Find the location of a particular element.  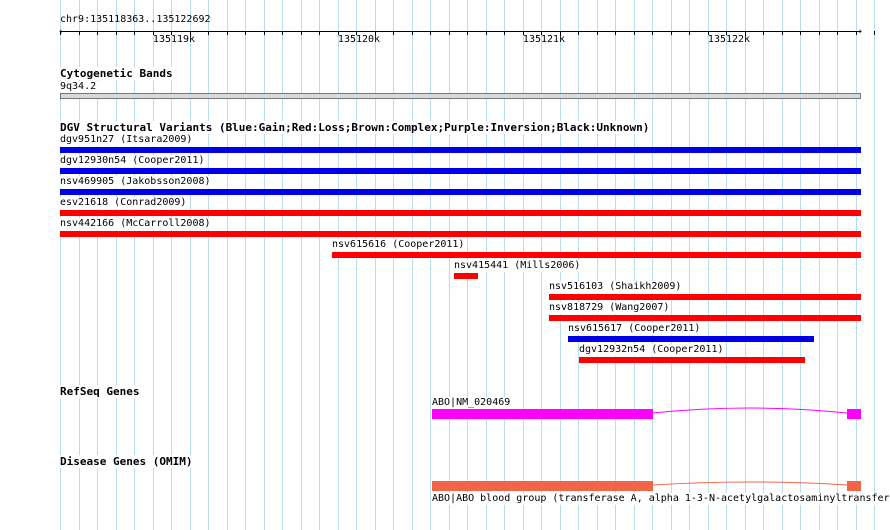

refseq-exon-block-left is located at coordinates (542, 414).